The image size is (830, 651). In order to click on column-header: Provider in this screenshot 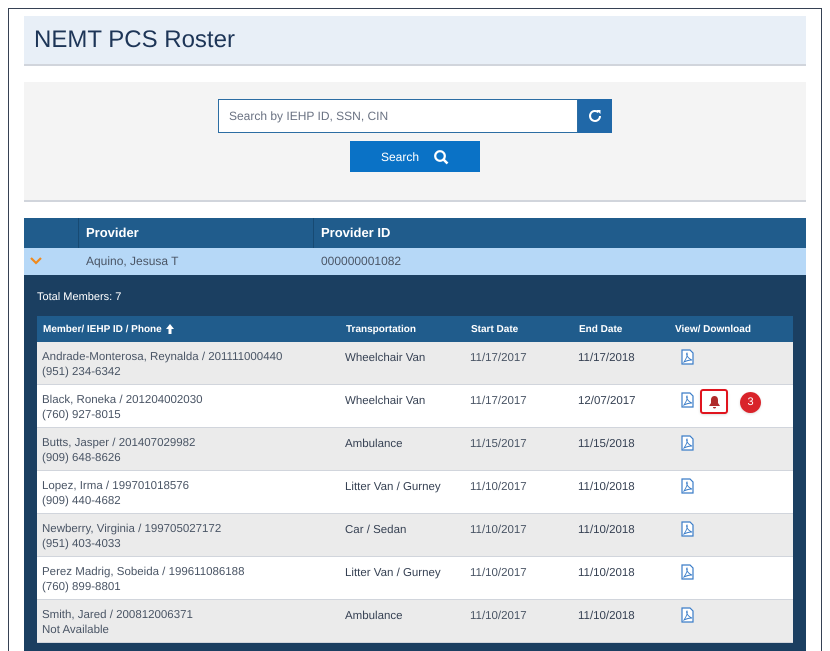, I will do `click(112, 232)`.